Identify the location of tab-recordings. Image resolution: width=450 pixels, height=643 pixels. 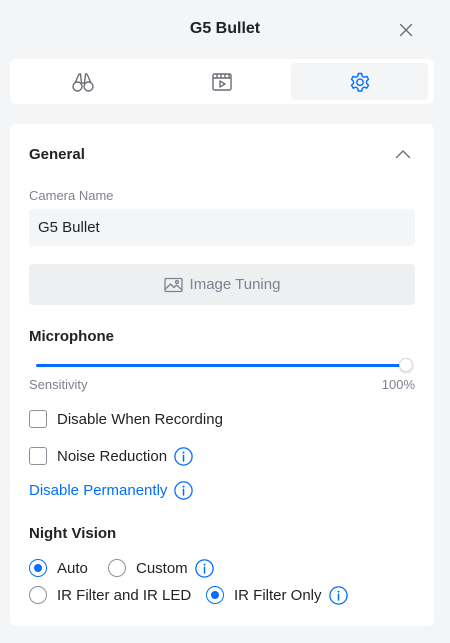
(221, 81).